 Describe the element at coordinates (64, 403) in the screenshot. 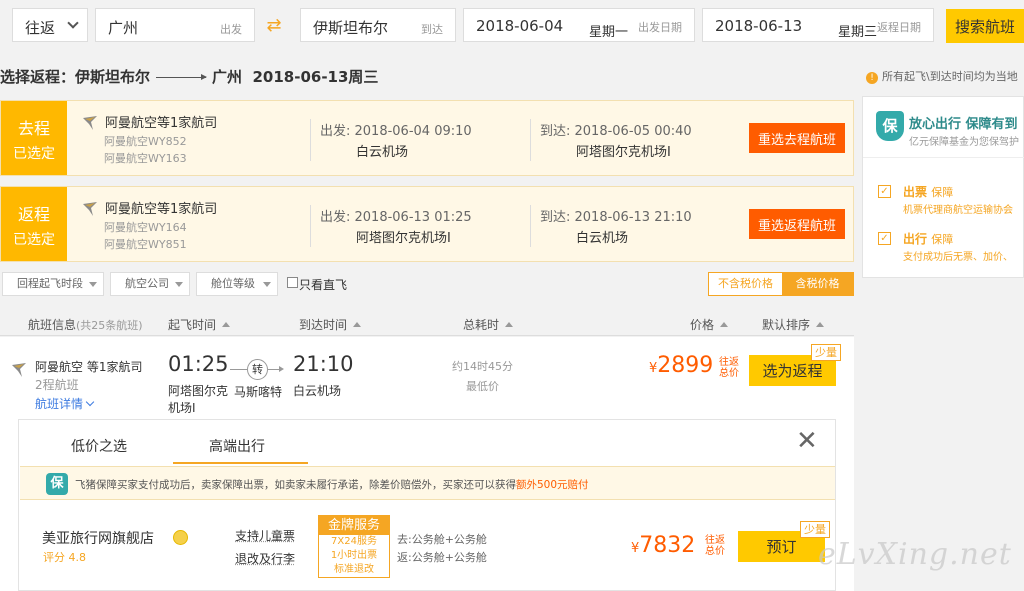

I see `flight-details-link: 航班详情` at that location.